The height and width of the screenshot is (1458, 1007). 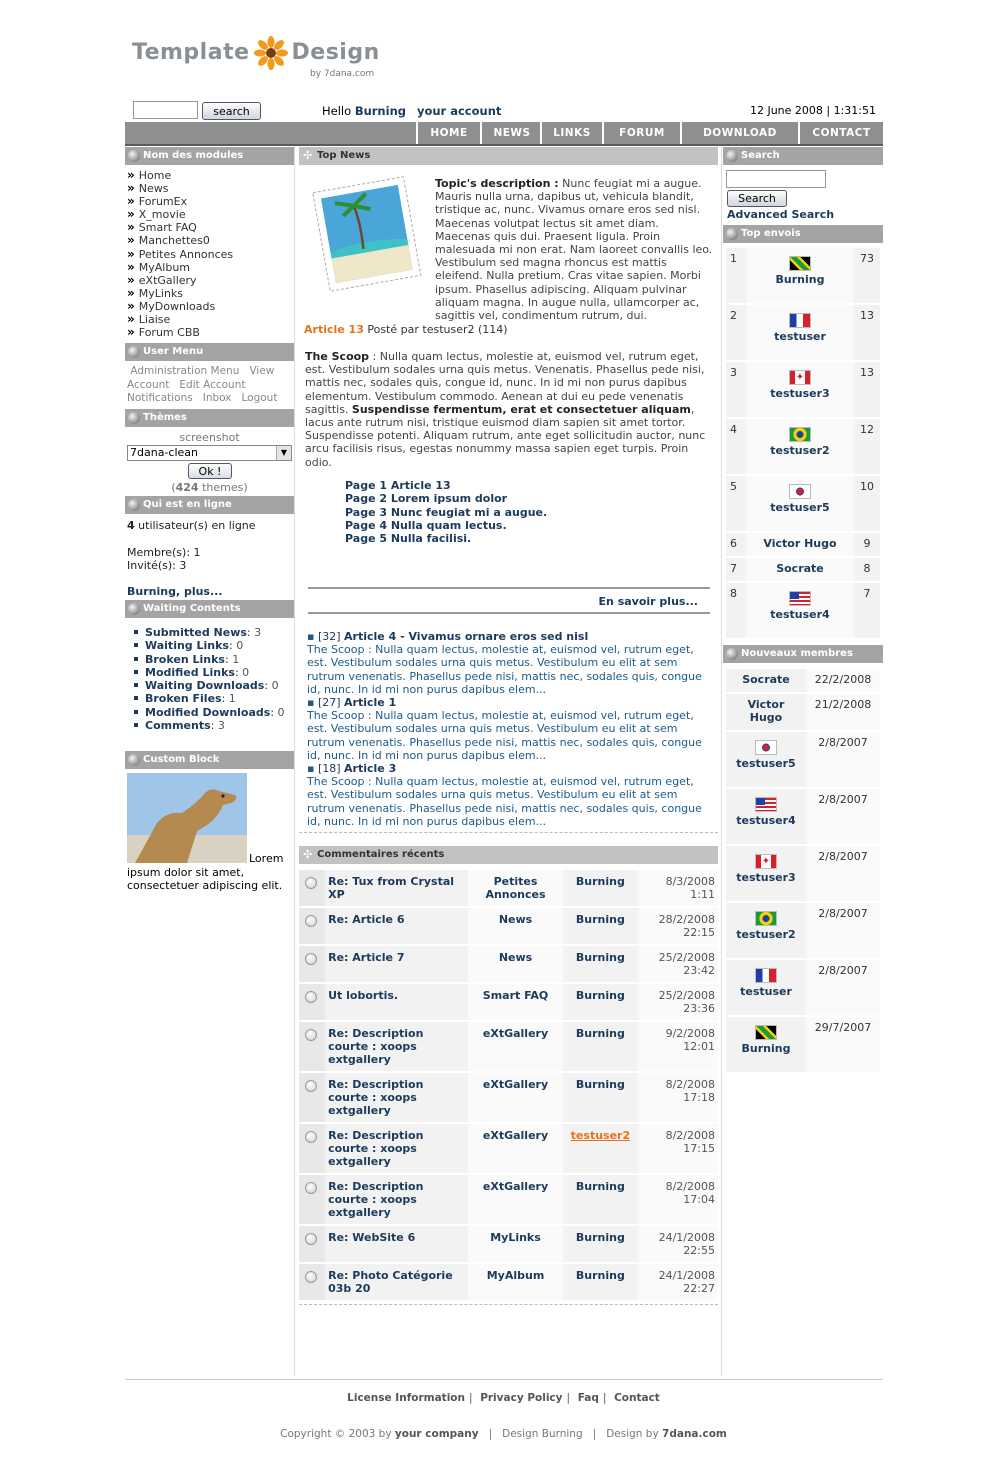 I want to click on dana-link: 7dana.com, so click(x=694, y=1434).